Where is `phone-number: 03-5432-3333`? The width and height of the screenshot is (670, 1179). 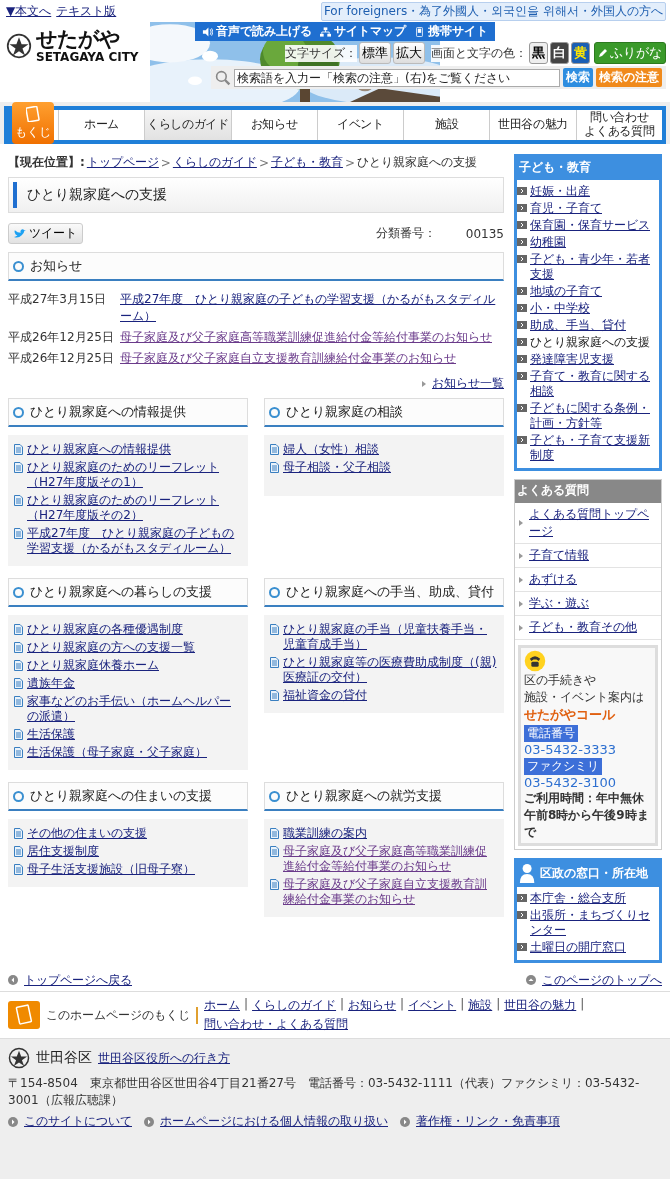
phone-number: 03-5432-3333 is located at coordinates (570, 749).